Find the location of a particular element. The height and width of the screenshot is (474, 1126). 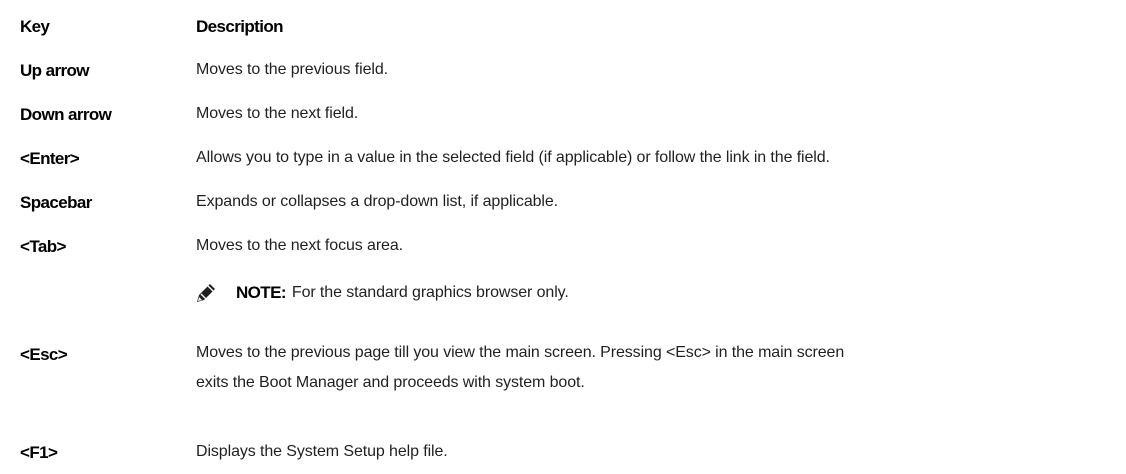

header-description: Description is located at coordinates (240, 26).